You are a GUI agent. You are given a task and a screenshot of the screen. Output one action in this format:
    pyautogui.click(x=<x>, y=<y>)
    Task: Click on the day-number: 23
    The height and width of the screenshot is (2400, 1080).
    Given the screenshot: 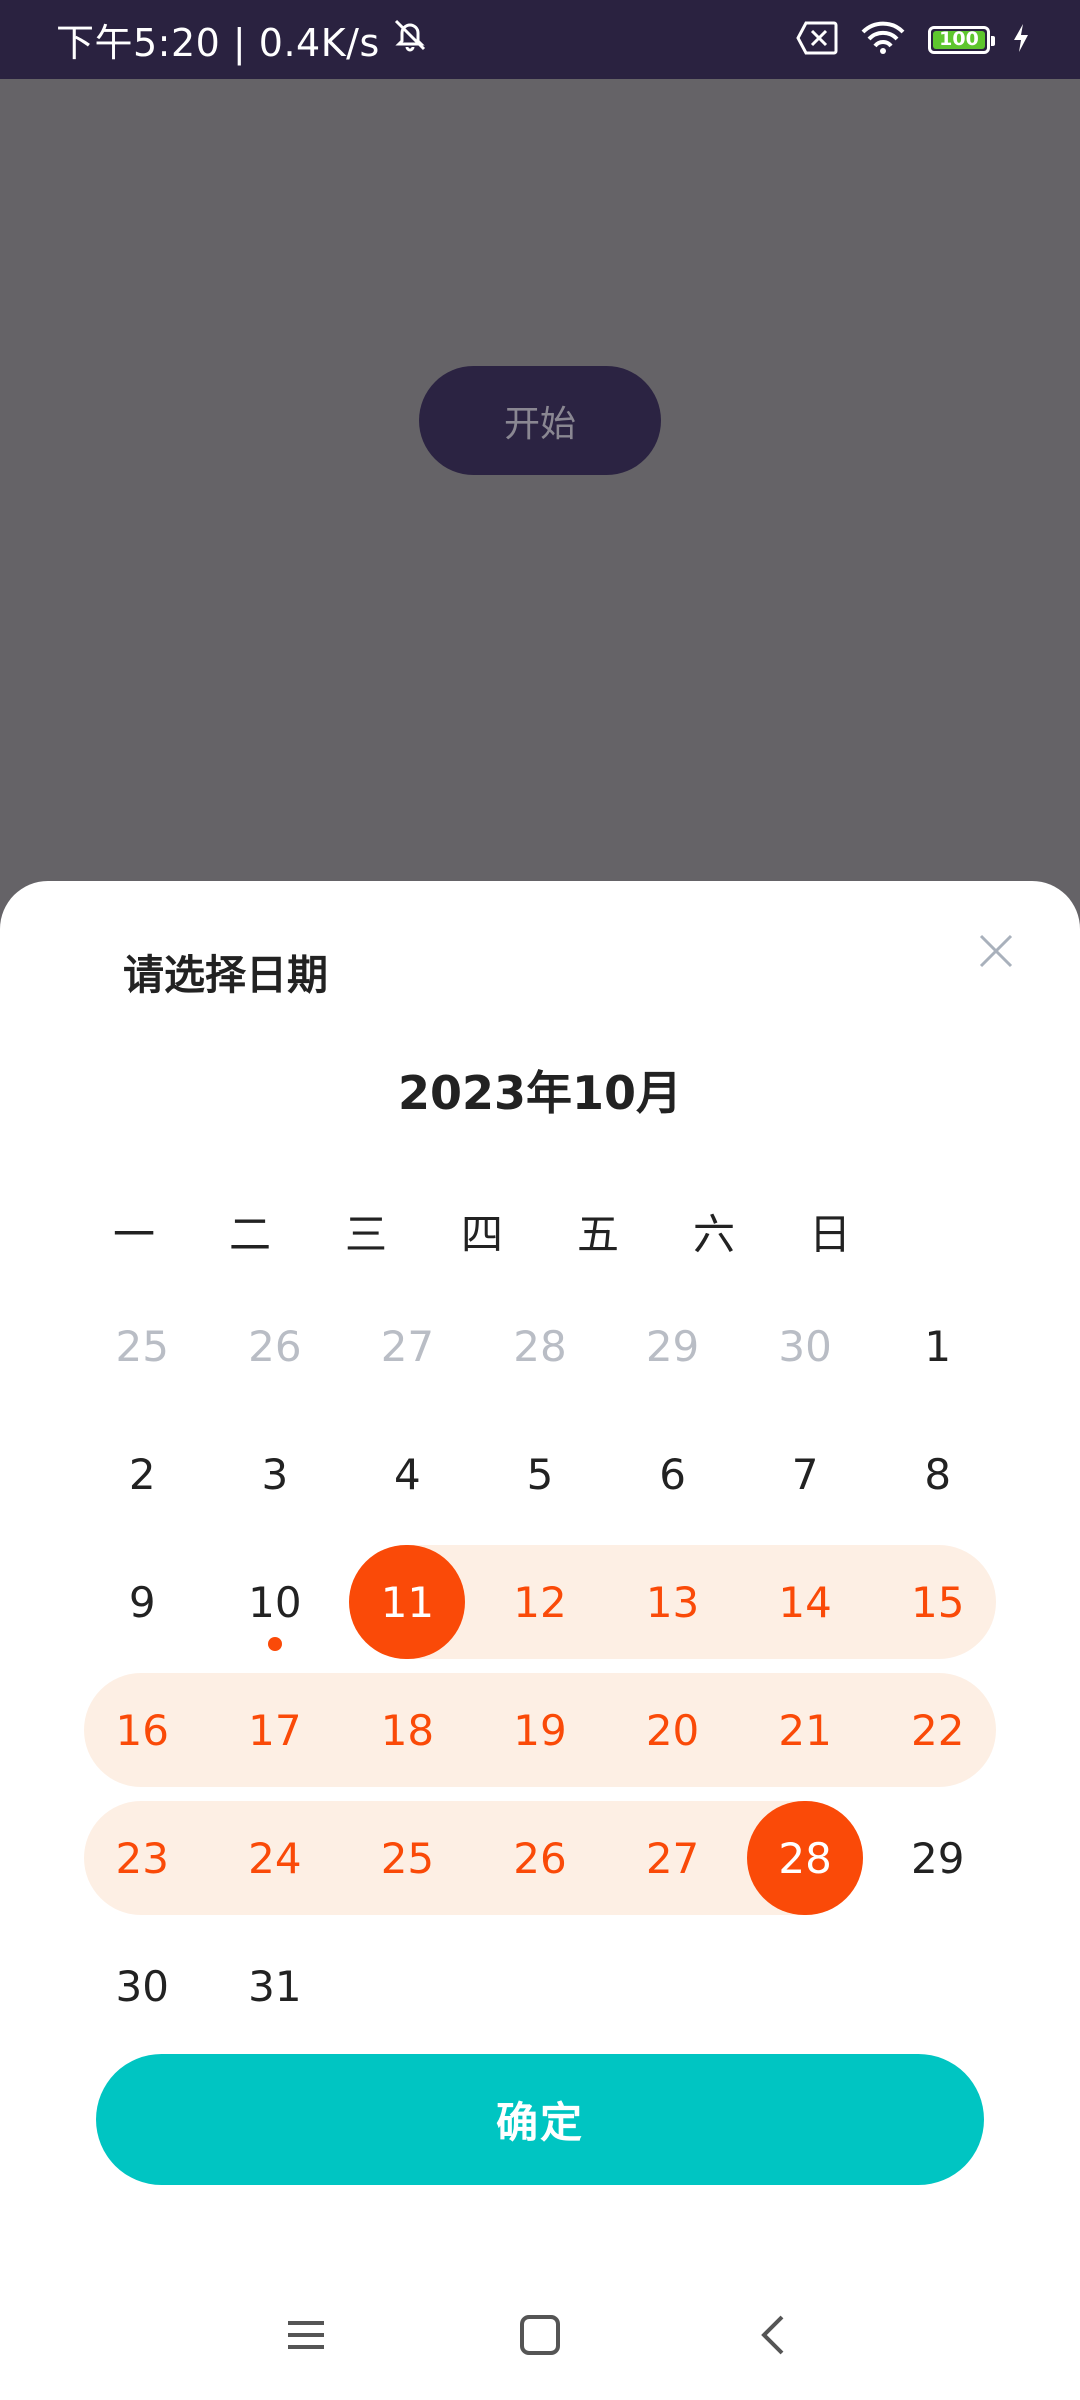 What is the action you would take?
    pyautogui.click(x=142, y=1858)
    